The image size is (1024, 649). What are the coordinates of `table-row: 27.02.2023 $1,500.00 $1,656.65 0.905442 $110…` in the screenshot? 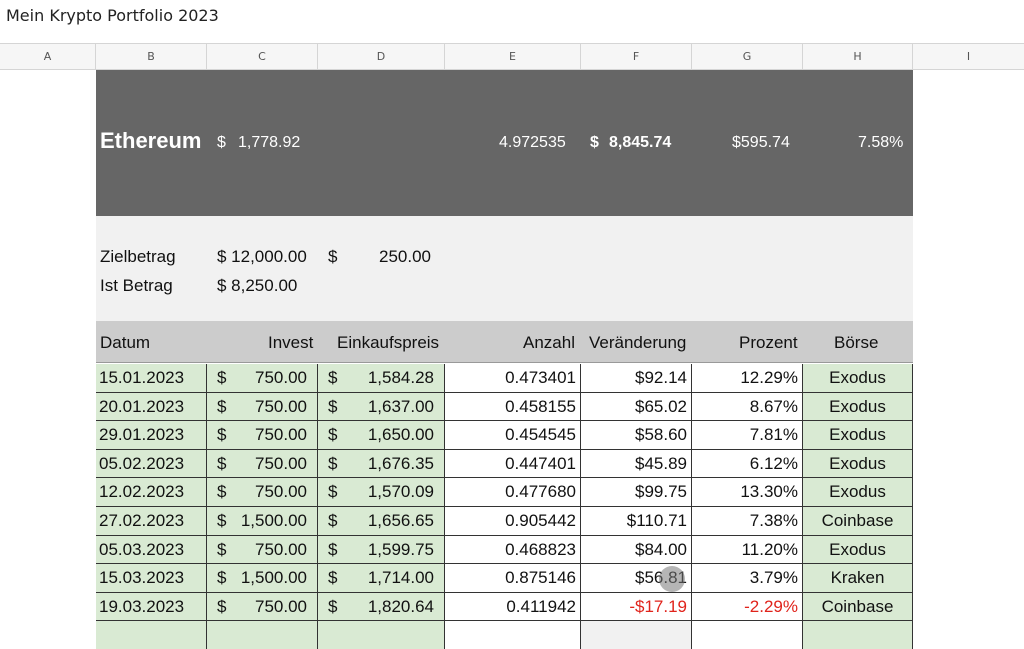 It's located at (504, 521).